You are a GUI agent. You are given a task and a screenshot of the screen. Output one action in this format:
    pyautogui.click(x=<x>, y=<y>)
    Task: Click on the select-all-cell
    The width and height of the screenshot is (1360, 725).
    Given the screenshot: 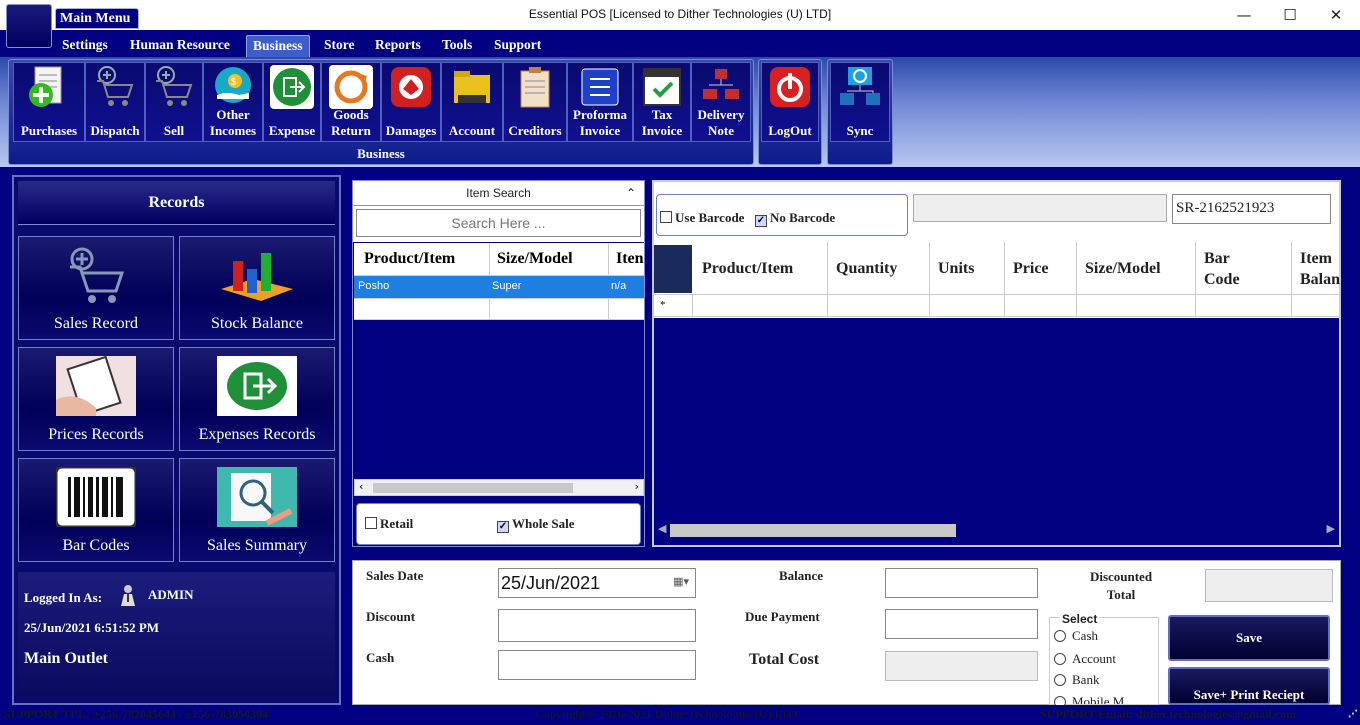 What is the action you would take?
    pyautogui.click(x=673, y=269)
    